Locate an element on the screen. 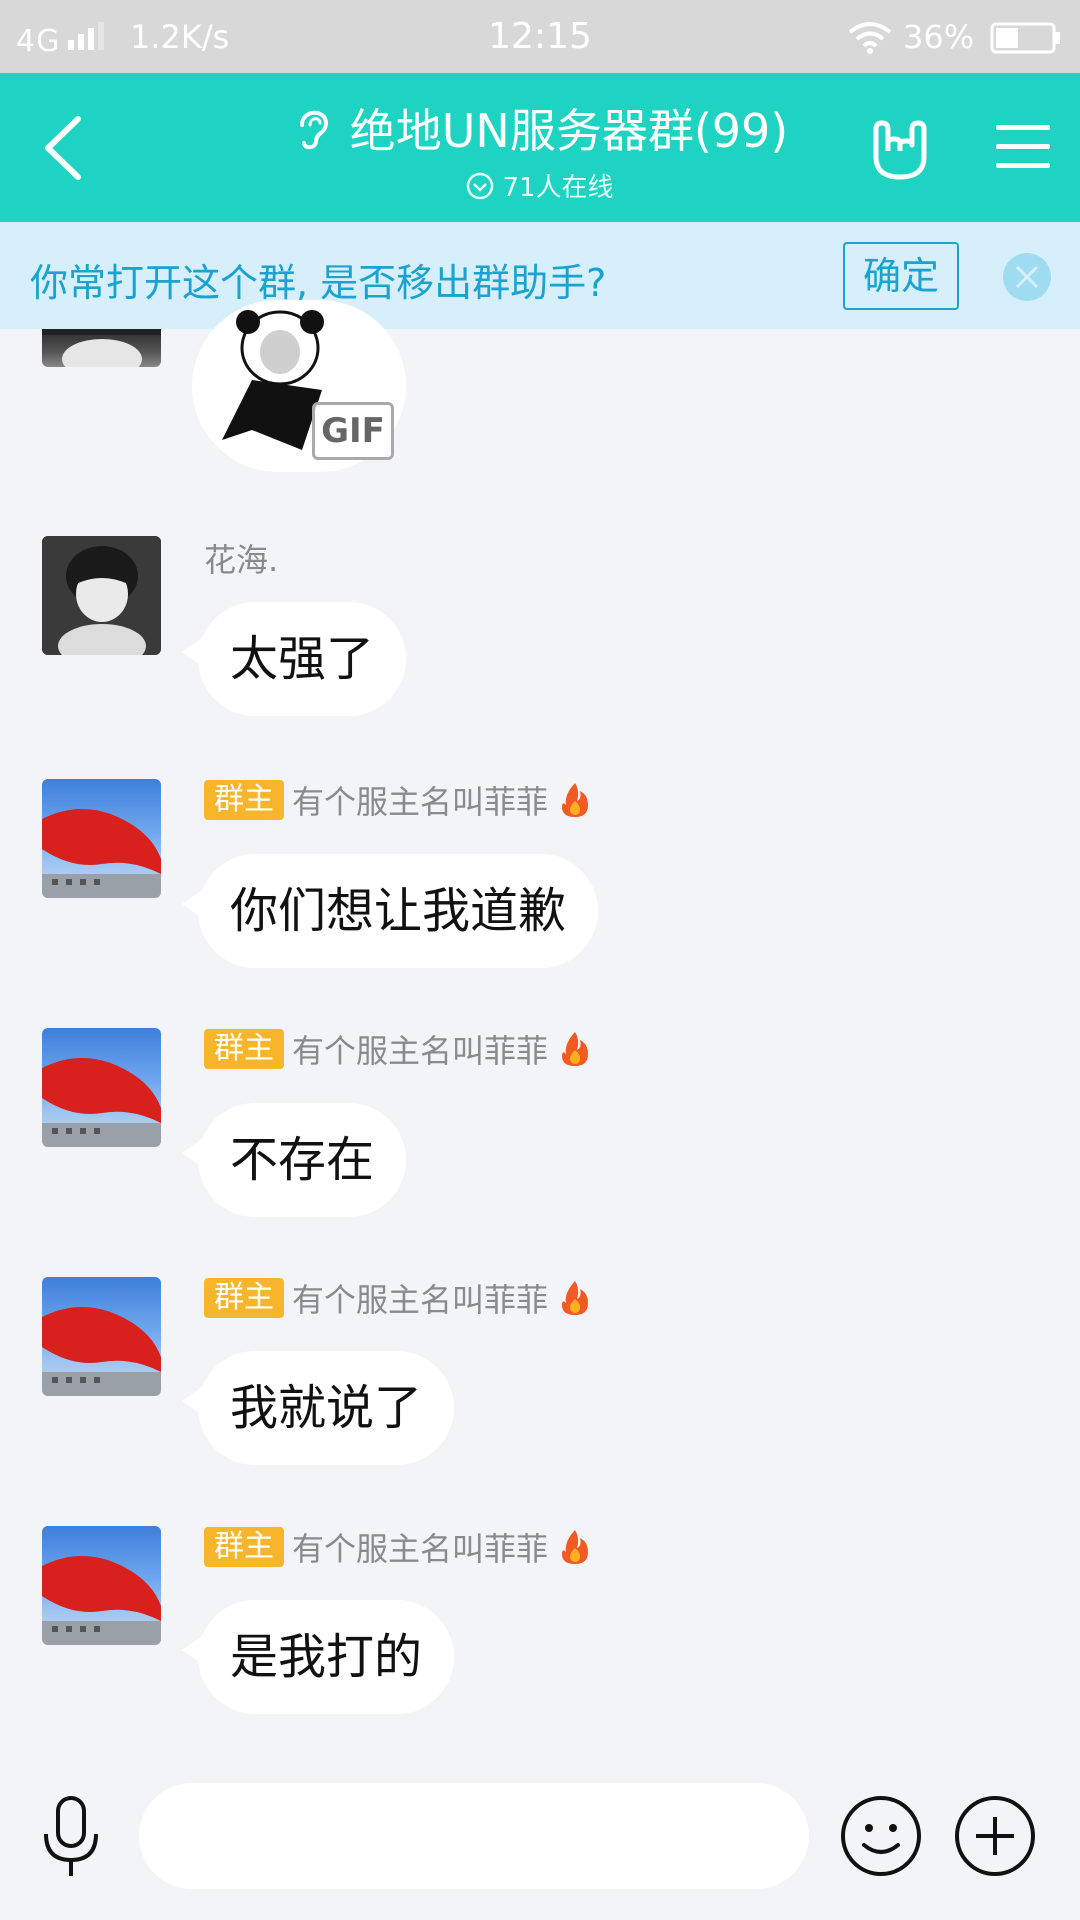 The image size is (1080, 1920). ear-icon is located at coordinates (313, 130).